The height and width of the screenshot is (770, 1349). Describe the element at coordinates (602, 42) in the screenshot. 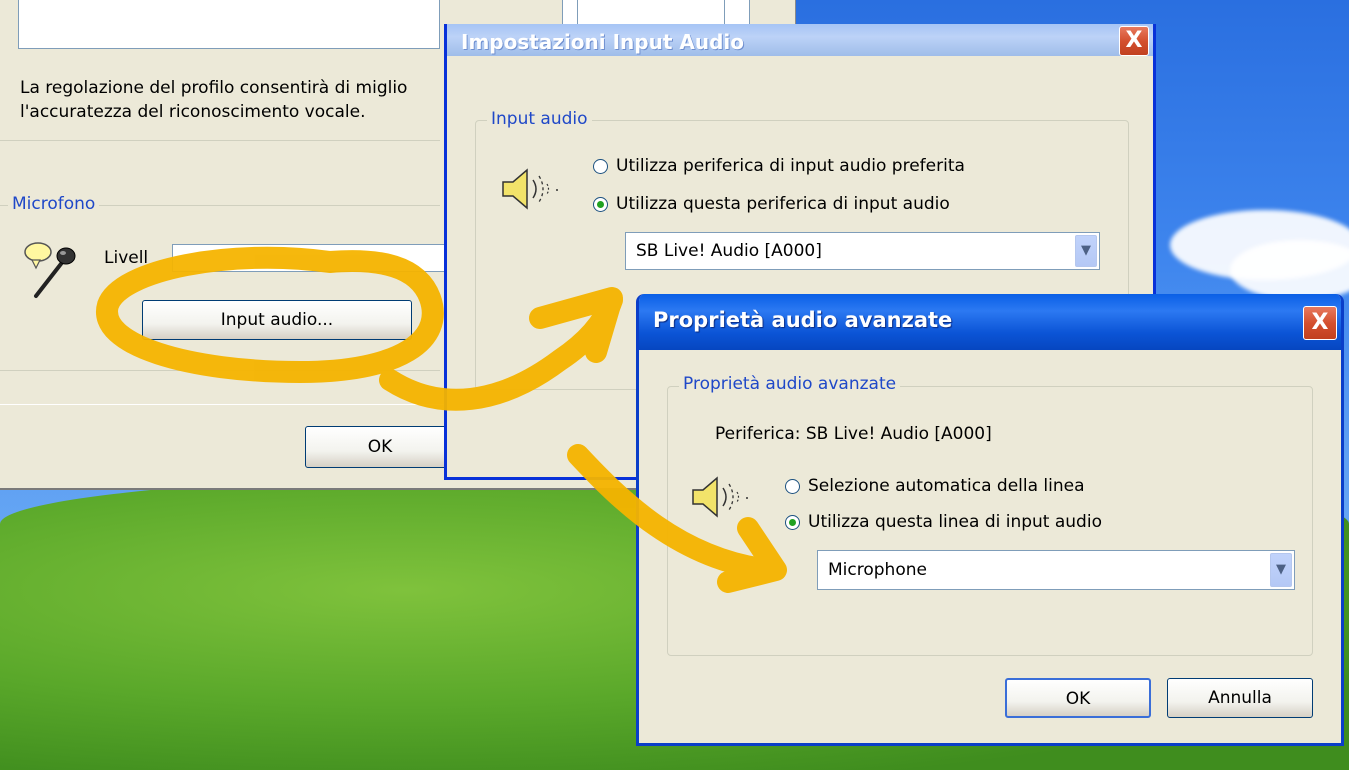

I see `dialog-title: Impostazioni Input Audio` at that location.